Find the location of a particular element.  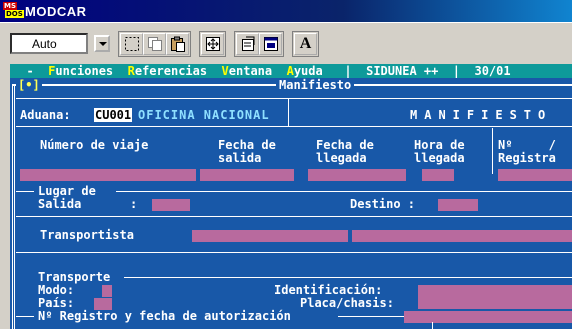

fecha-salida-field is located at coordinates (247, 175).